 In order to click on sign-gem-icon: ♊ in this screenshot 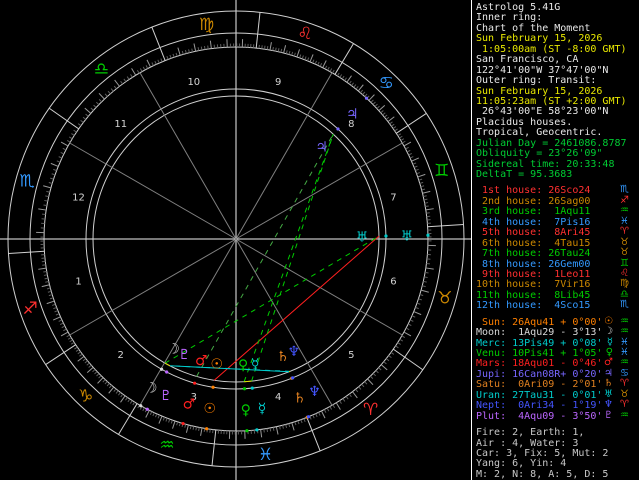, I will do `click(624, 263)`.